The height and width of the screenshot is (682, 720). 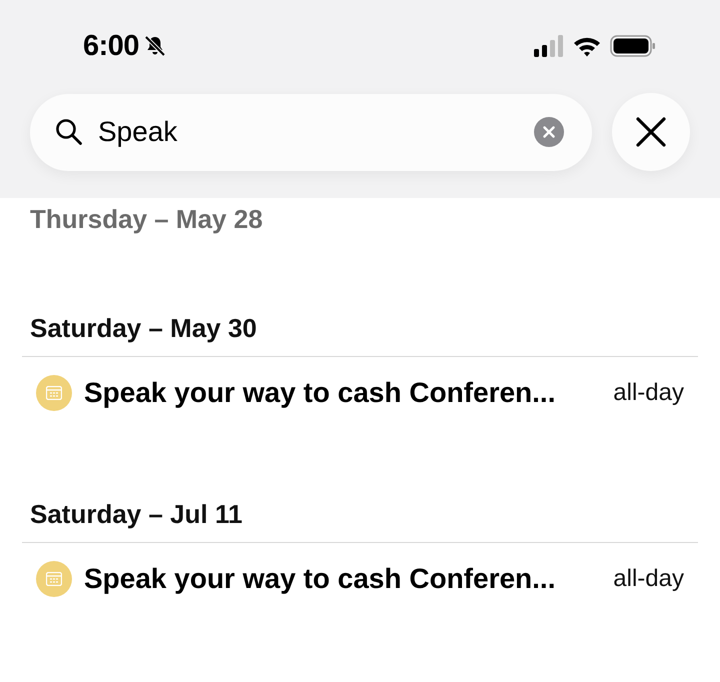 What do you see at coordinates (651, 132) in the screenshot?
I see `close-icon` at bounding box center [651, 132].